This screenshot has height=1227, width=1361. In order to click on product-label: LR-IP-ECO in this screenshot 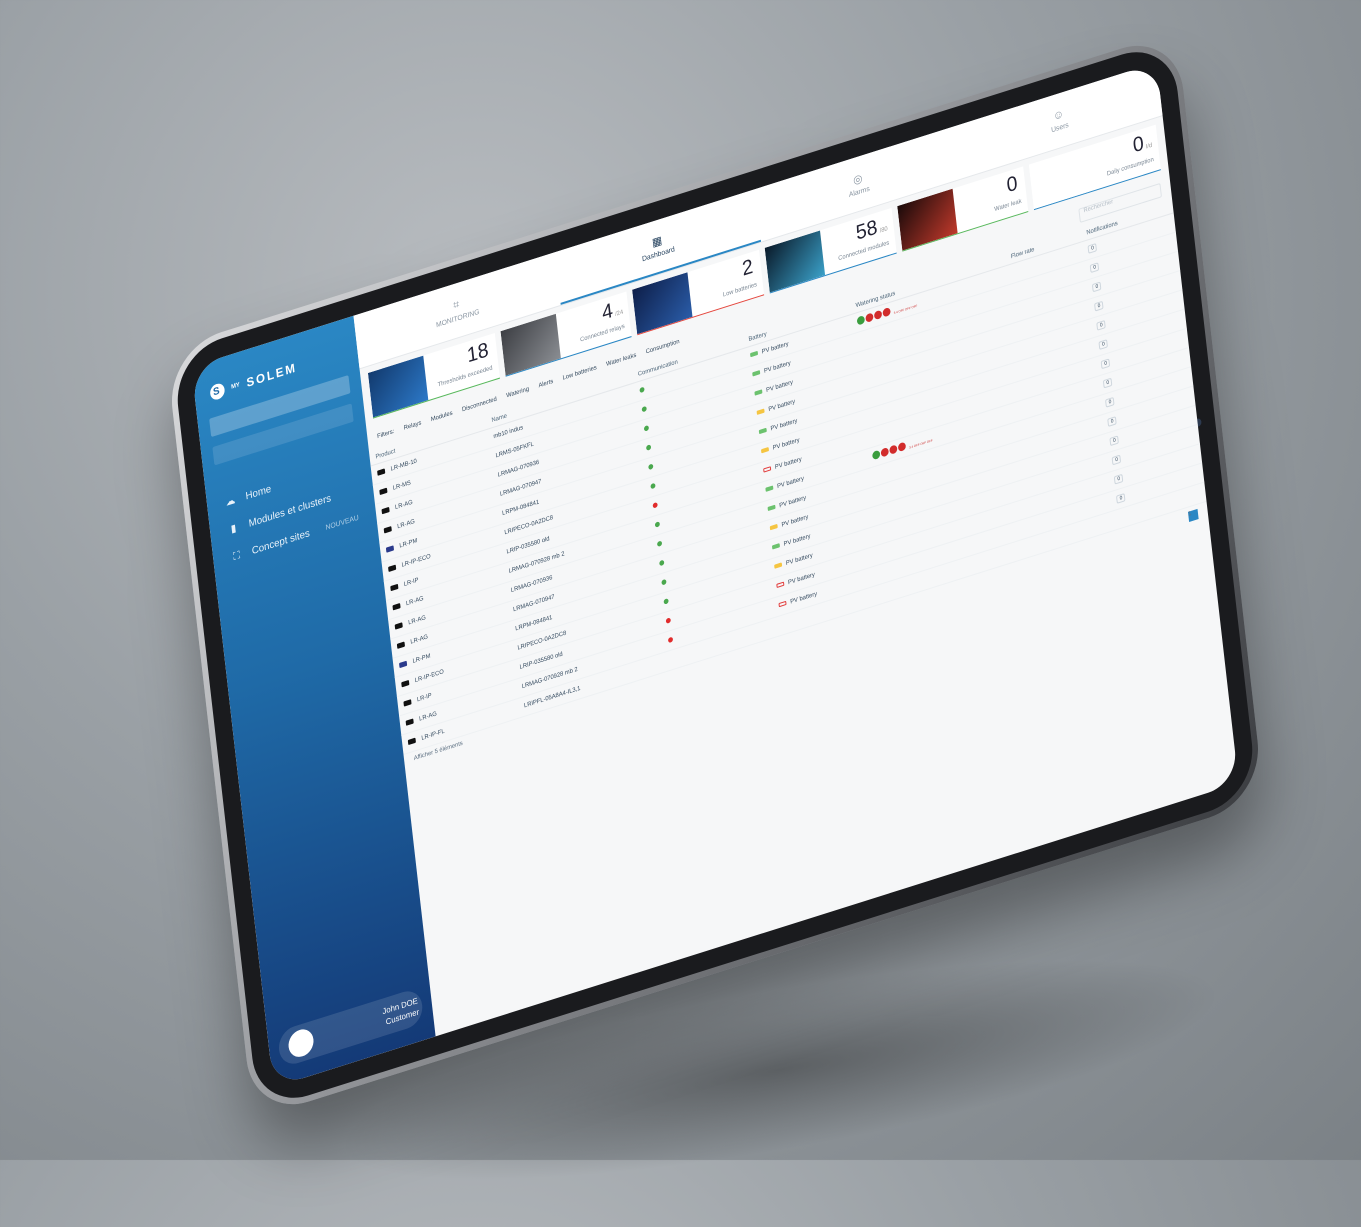, I will do `click(416, 561)`.